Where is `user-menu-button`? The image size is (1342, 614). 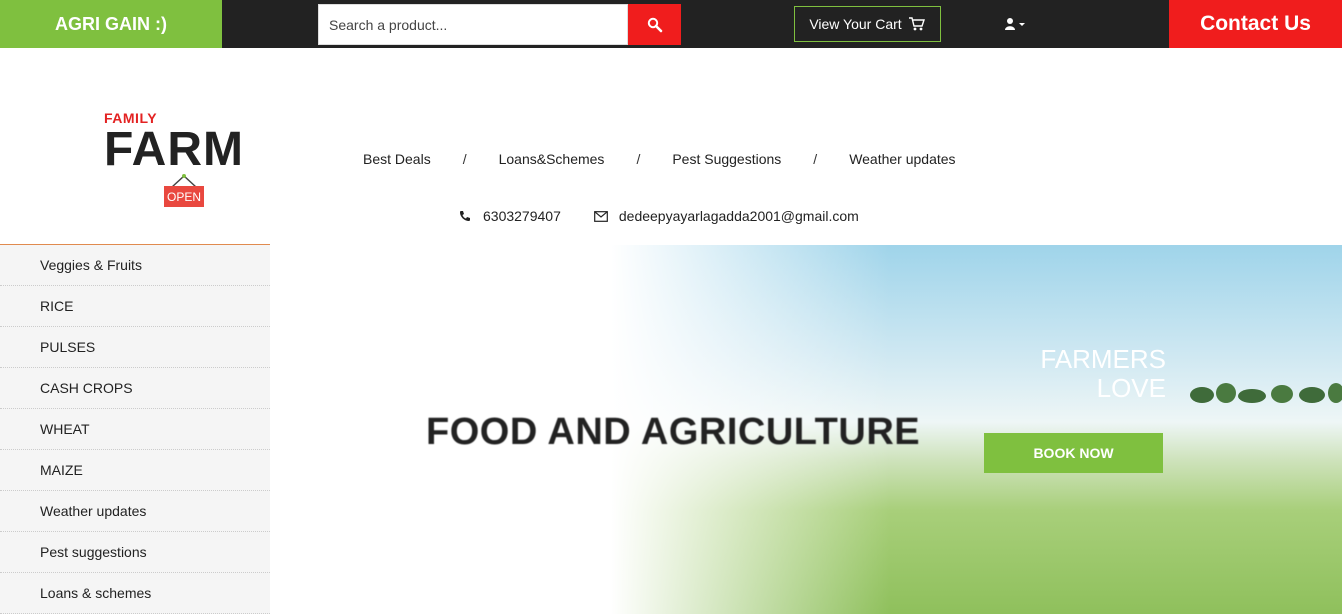
user-menu-button is located at coordinates (1016, 24).